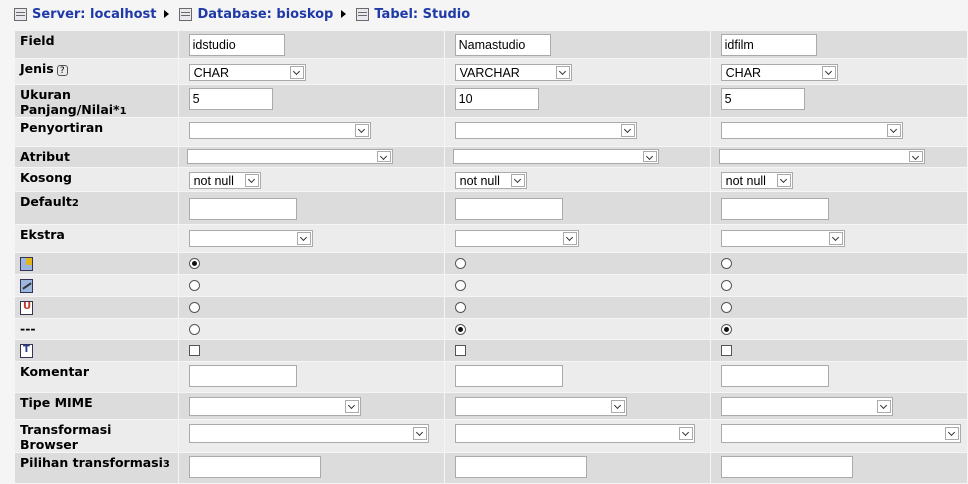  Describe the element at coordinates (96, 468) in the screenshot. I see `label-pilihan: Pilihan transformasi3` at that location.